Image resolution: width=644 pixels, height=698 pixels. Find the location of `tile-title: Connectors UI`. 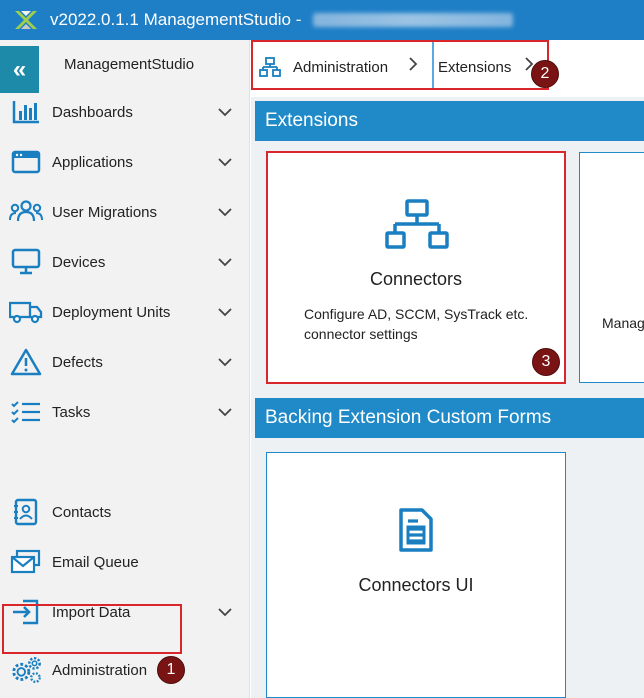

tile-title: Connectors UI is located at coordinates (416, 585).